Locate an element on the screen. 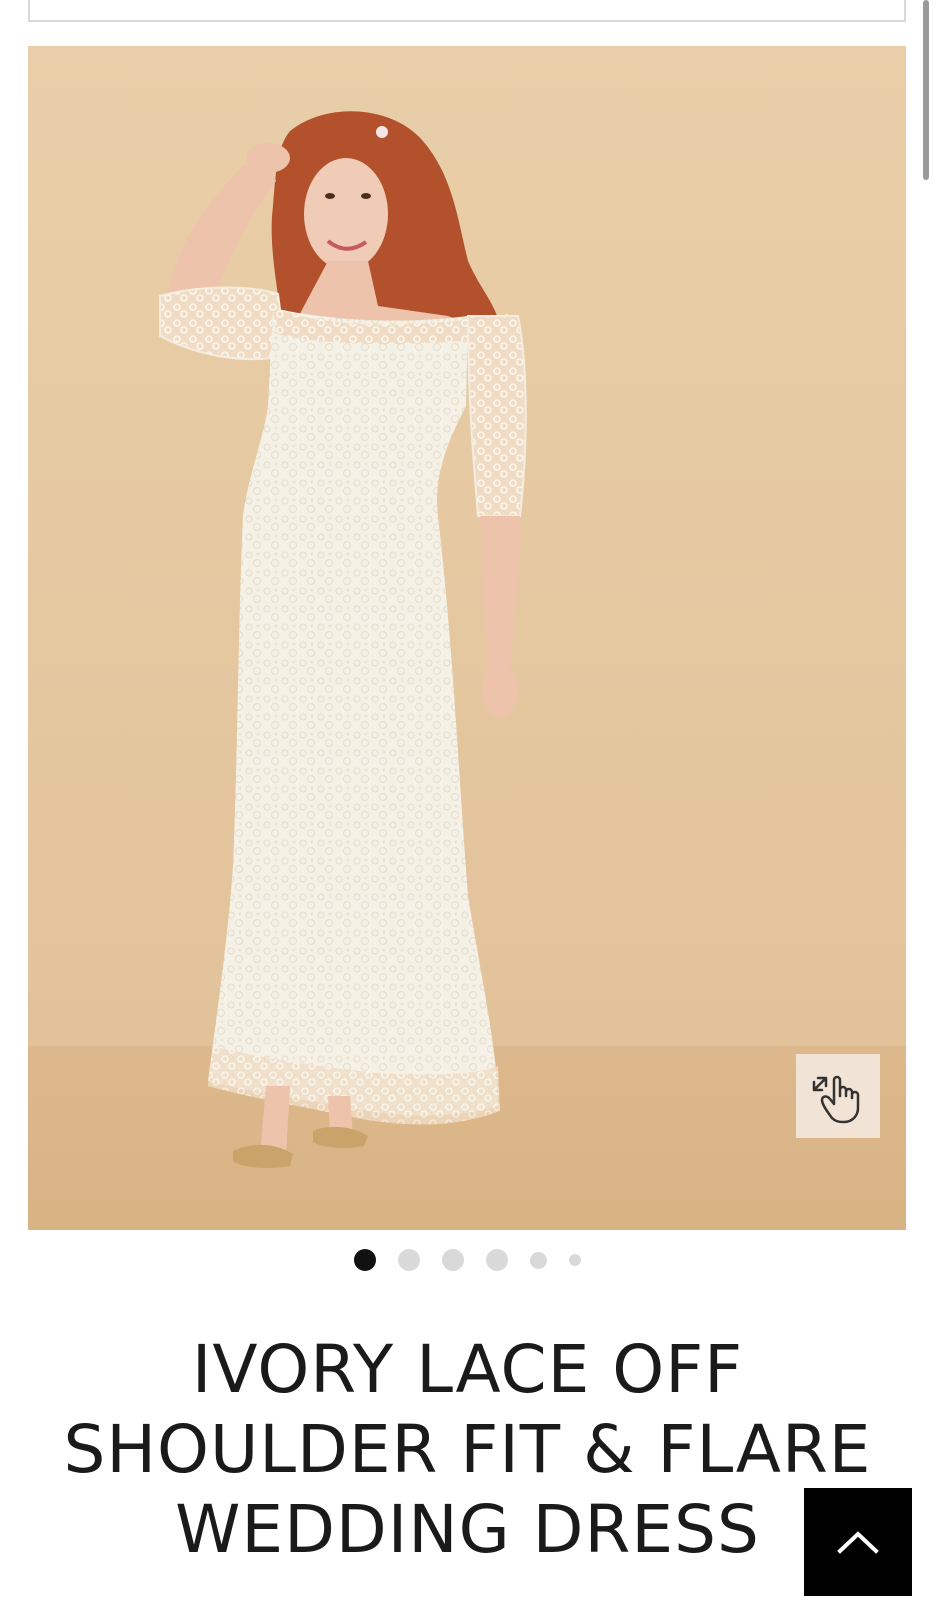  chevron-up-icon is located at coordinates (858, 1542).